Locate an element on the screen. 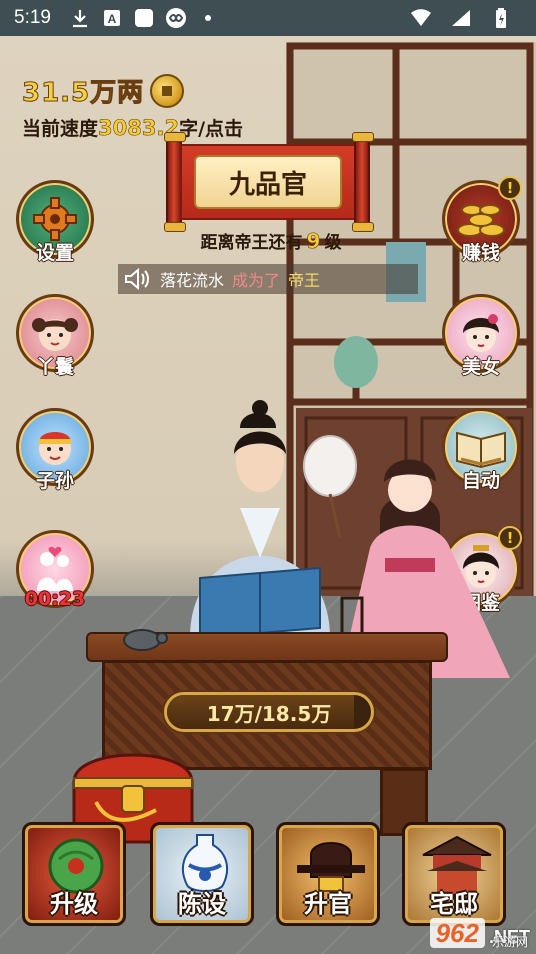 The height and width of the screenshot is (954, 536). progress-text: 17万/18.5万 is located at coordinates (269, 713).